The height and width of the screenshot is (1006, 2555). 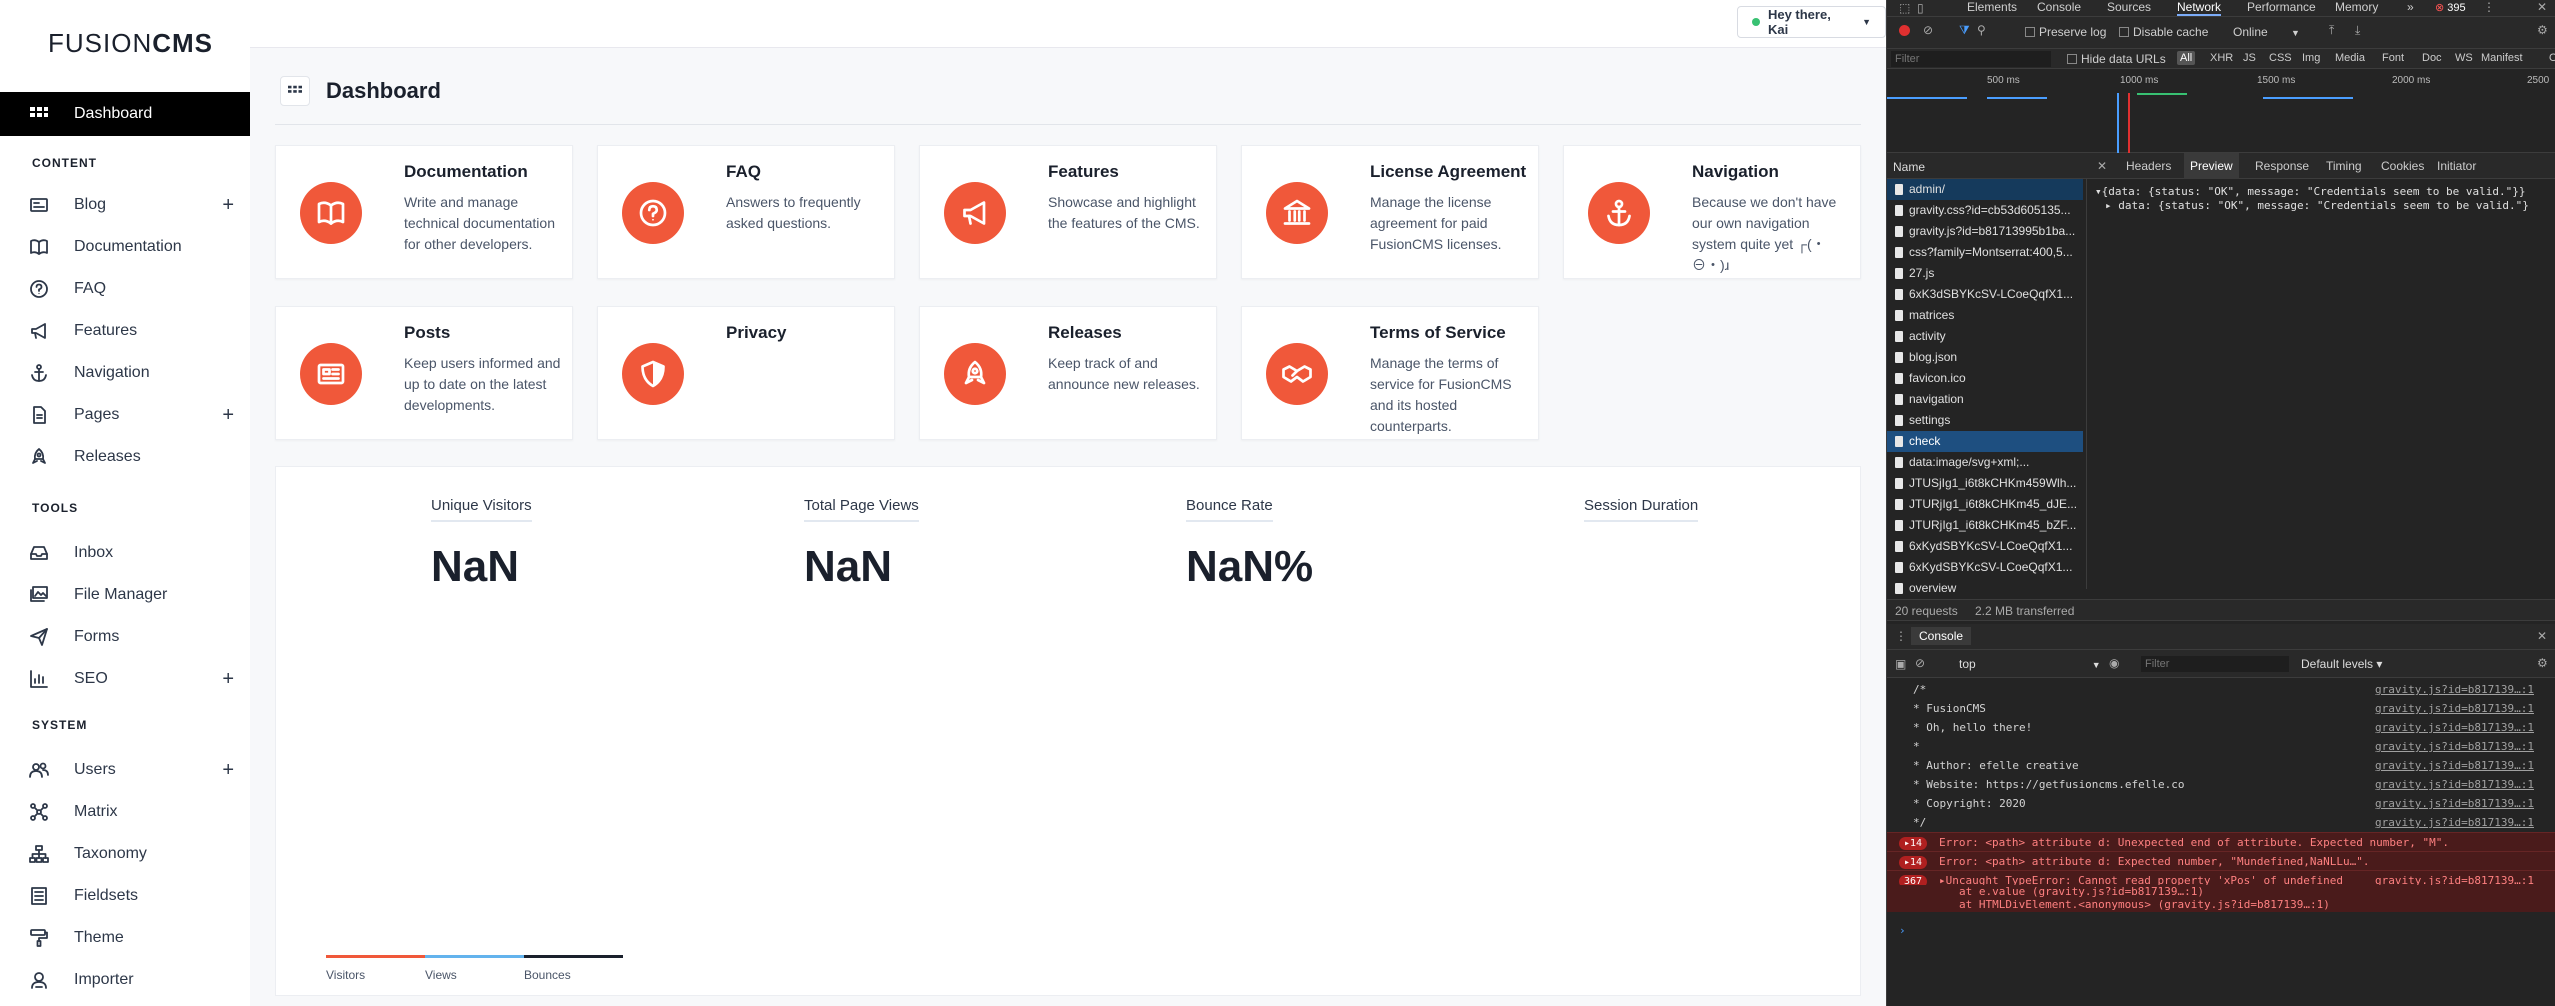 I want to click on device-icon: ▯, so click(x=1920, y=8).